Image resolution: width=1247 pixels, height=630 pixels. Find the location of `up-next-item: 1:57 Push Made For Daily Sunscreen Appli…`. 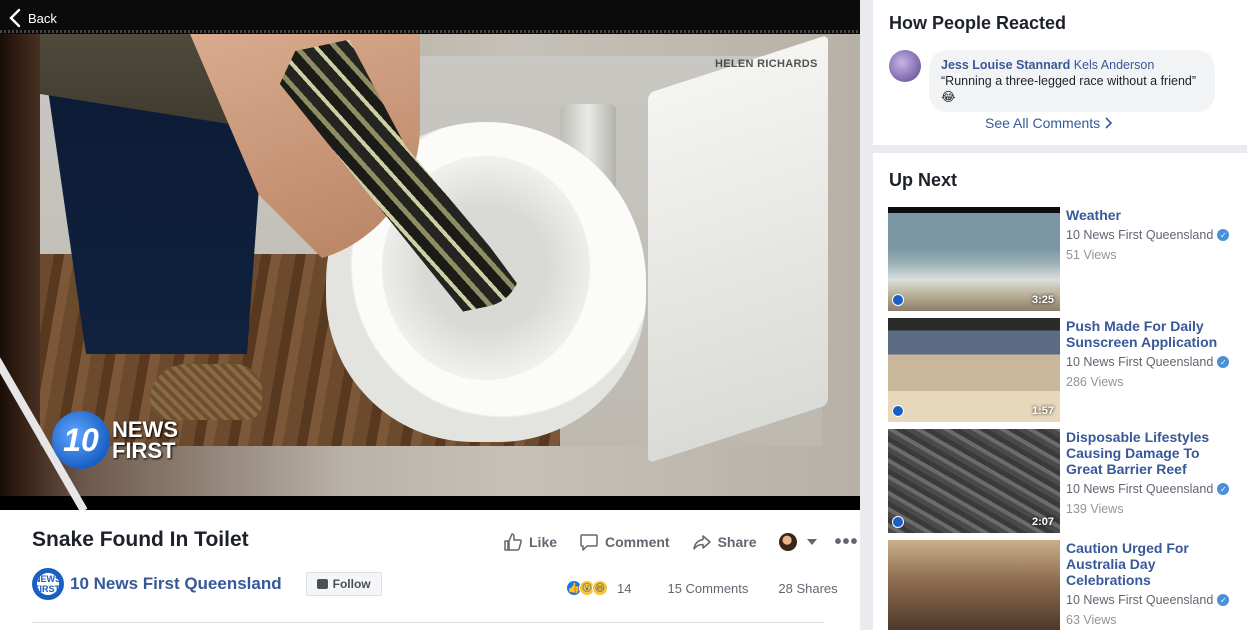

up-next-item: 1:57 Push Made For Daily Sunscreen Appli… is located at coordinates (1062, 370).